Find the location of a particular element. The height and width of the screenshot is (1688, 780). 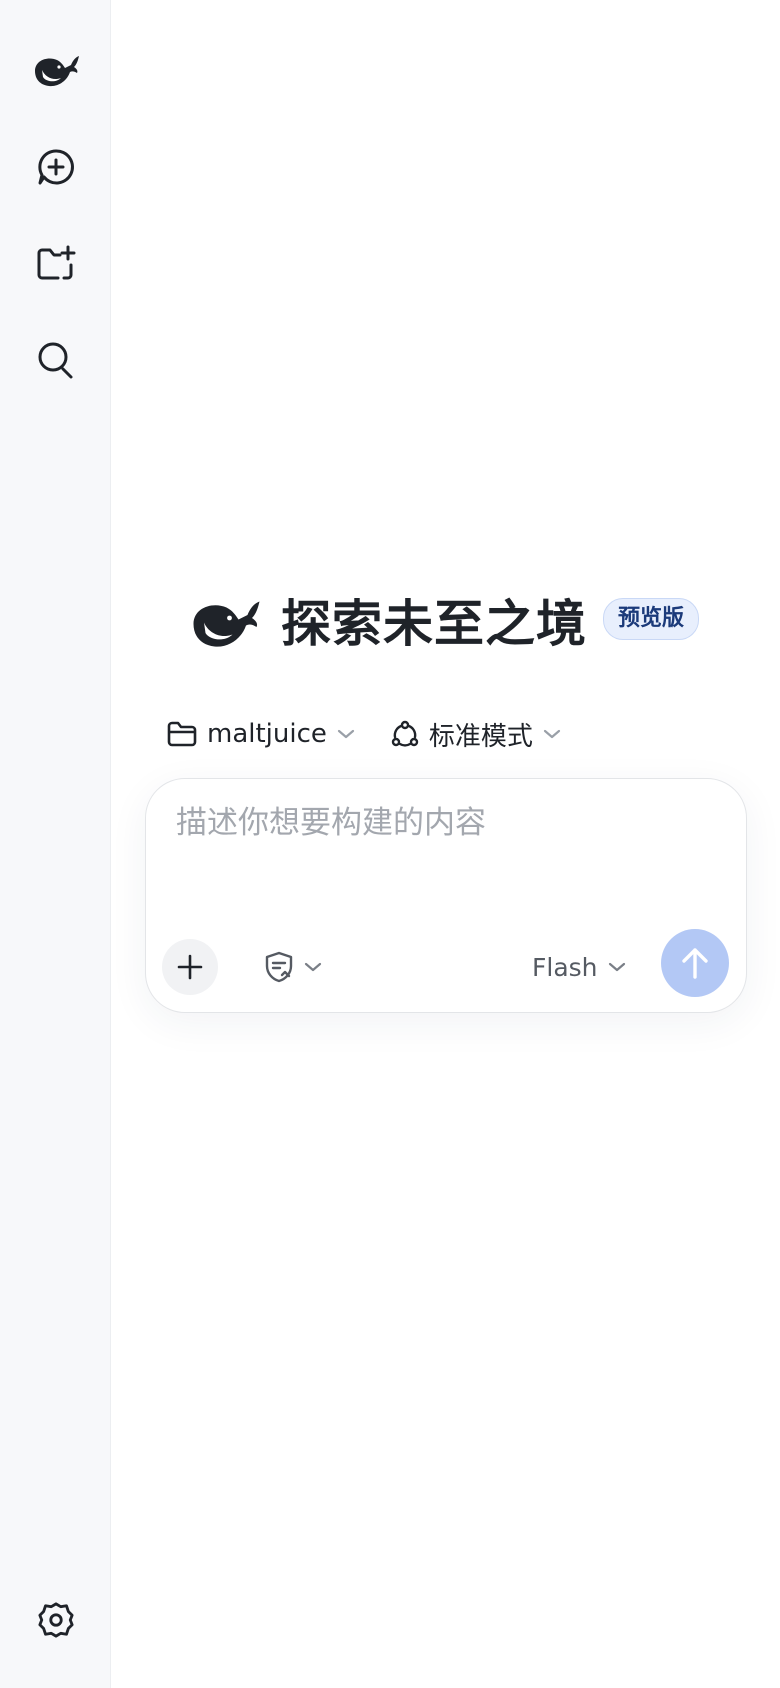

new-chat-button is located at coordinates (56, 167).